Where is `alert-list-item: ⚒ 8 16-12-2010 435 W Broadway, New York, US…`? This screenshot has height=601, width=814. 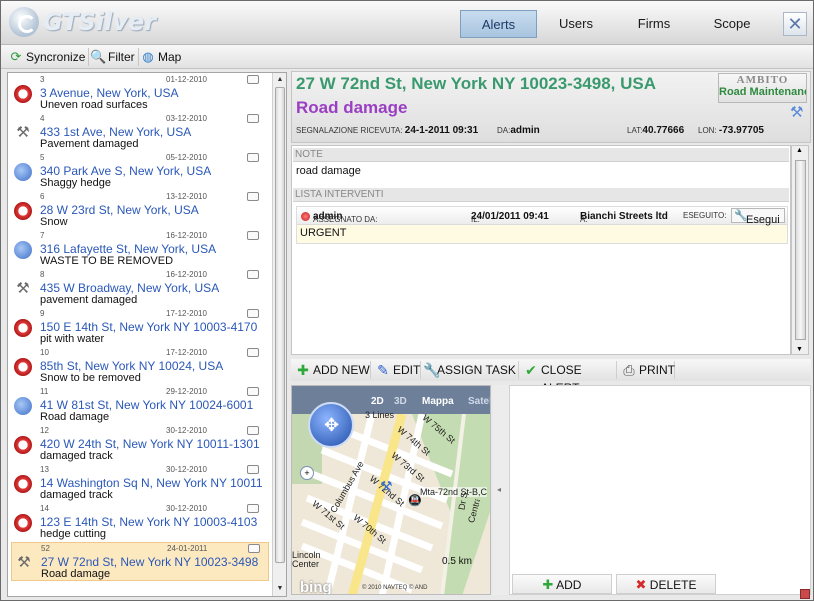
alert-list-item: ⚒ 8 16-12-2010 435 W Broadway, New York, US… is located at coordinates (140, 288).